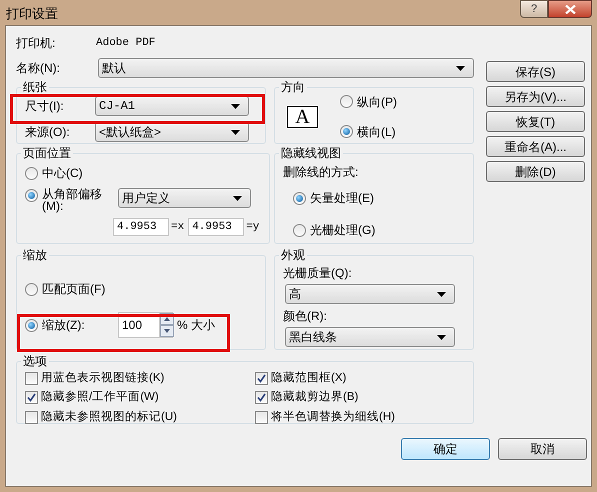 The width and height of the screenshot is (597, 492). I want to click on radio-label: 中心(C), so click(62, 173).